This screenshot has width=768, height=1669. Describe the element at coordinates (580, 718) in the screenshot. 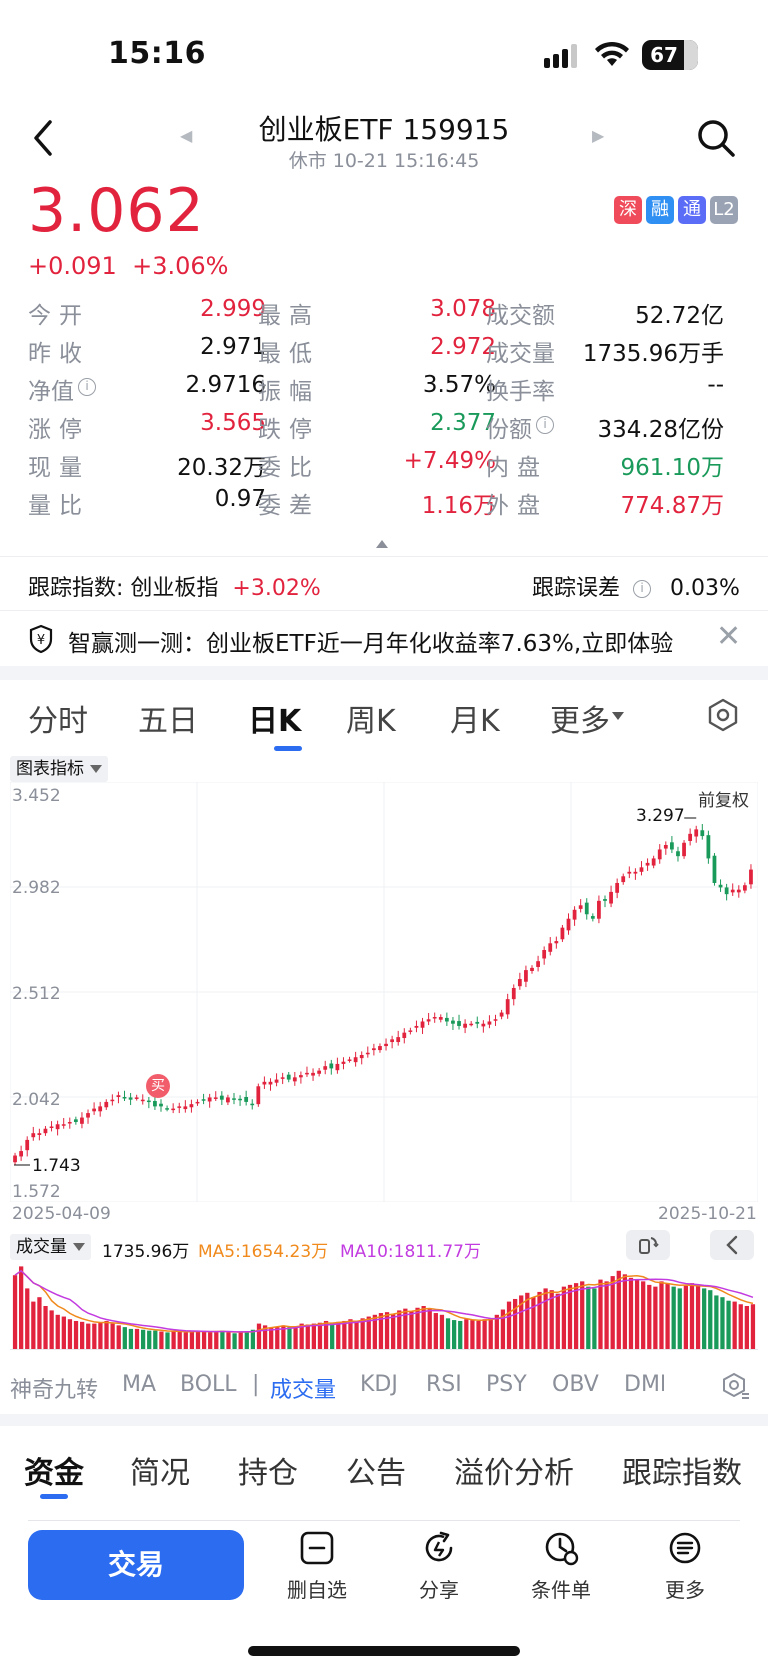

I see `period-tab: 更多` at that location.